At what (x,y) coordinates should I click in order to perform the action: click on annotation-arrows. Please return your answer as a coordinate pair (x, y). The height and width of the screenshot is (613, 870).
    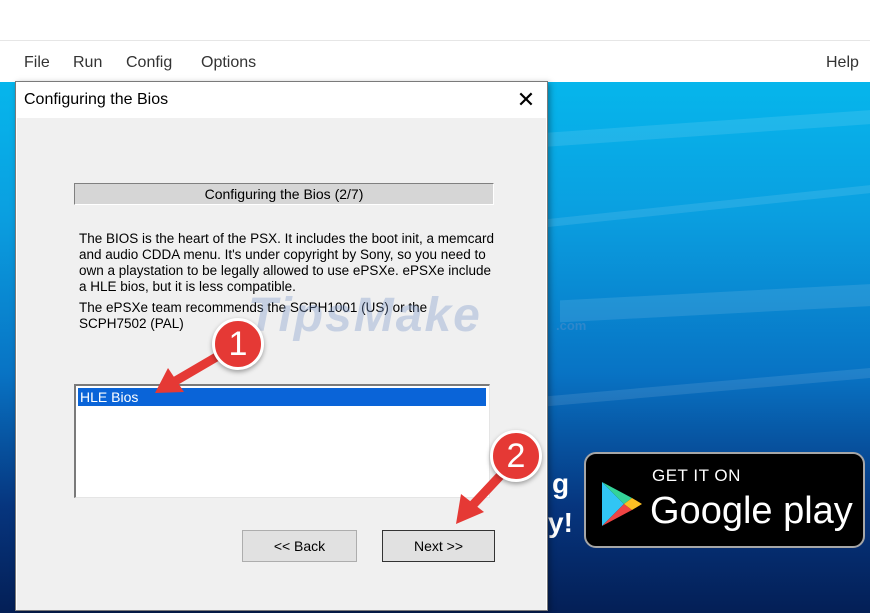
    Looking at the image, I should click on (330, 435).